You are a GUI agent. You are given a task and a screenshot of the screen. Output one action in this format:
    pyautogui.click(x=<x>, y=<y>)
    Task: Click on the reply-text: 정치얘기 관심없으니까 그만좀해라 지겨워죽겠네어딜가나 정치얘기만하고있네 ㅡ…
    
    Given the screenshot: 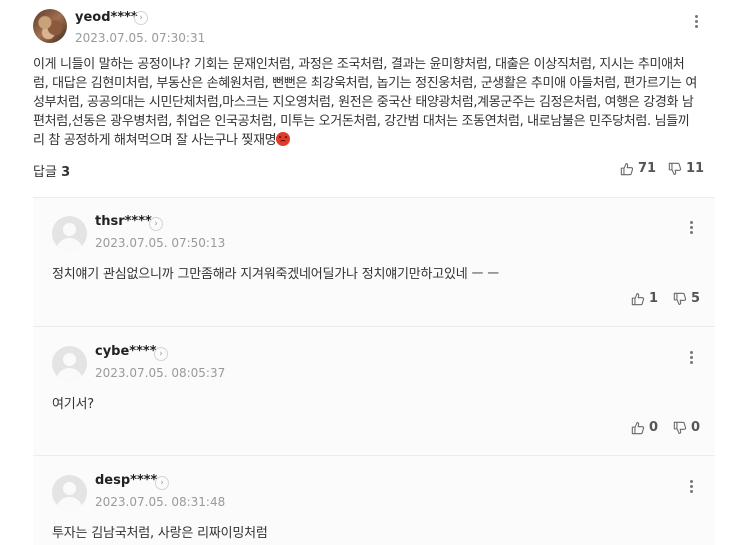 What is the action you would take?
    pyautogui.click(x=275, y=274)
    